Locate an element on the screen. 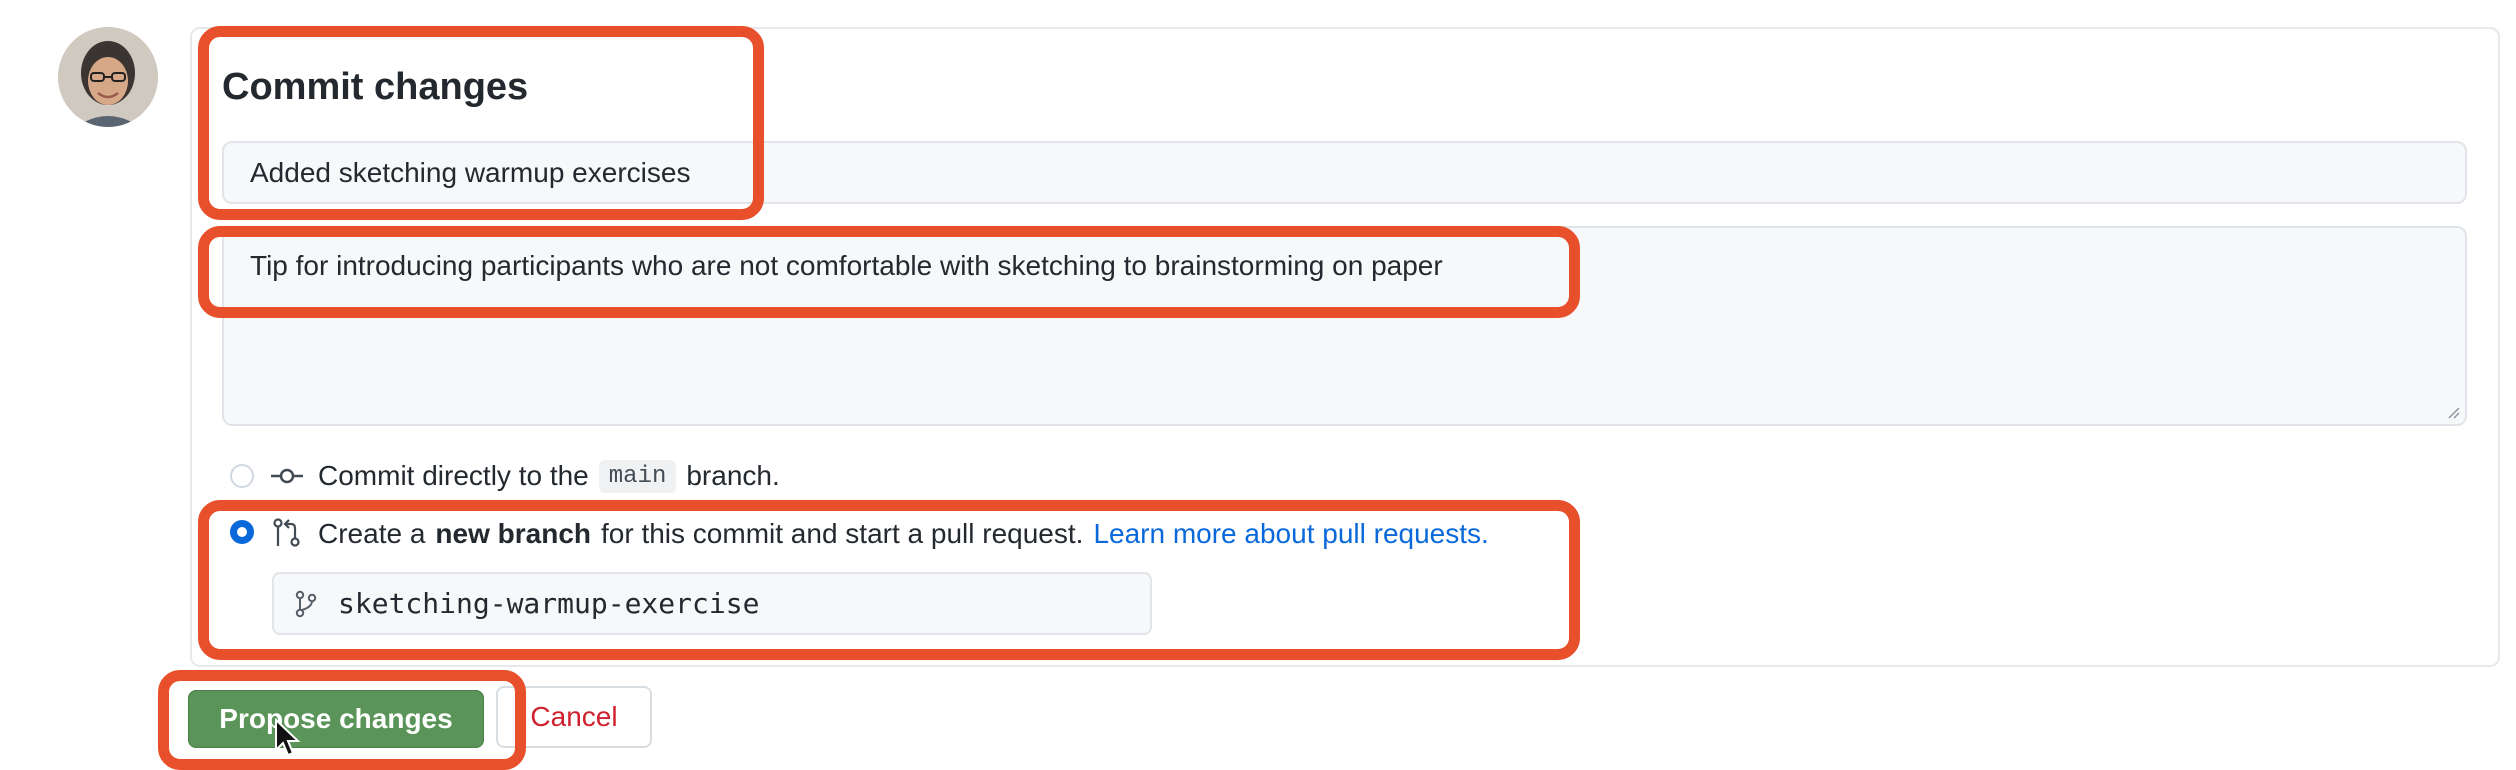 The width and height of the screenshot is (2516, 770). commit-direct-prefix: Commit directly to the is located at coordinates (453, 475).